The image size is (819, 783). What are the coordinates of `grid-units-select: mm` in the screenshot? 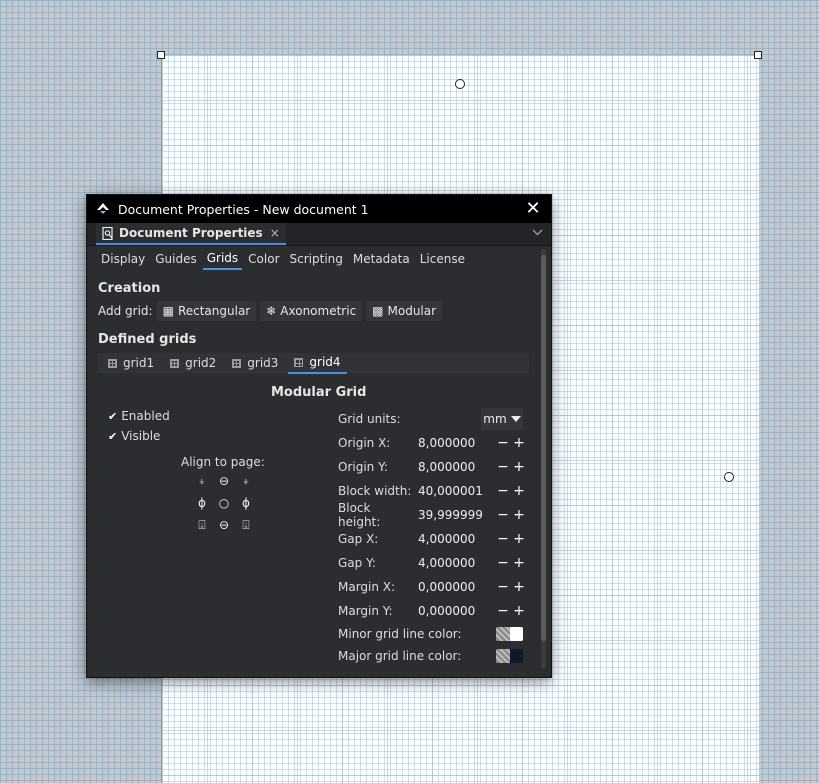 It's located at (502, 419).